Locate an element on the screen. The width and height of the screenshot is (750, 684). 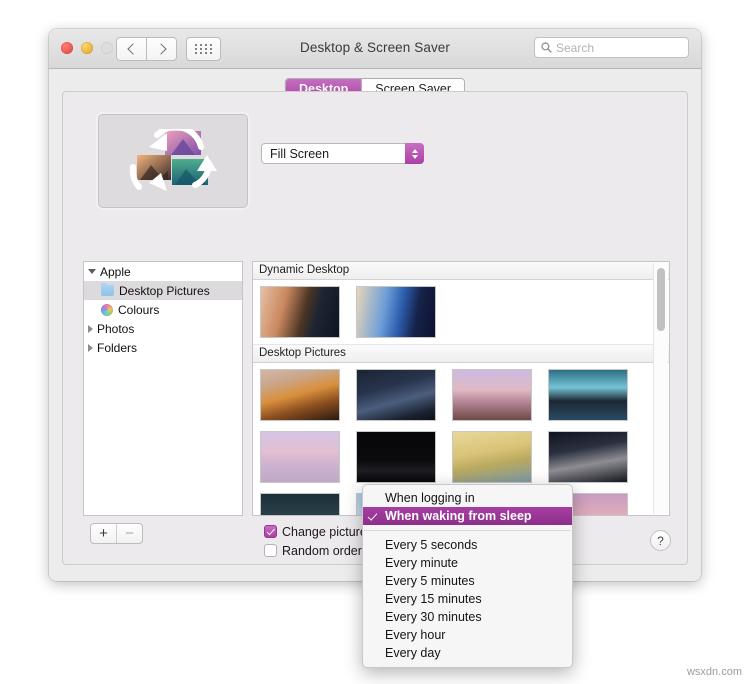
grid-scrollbar is located at coordinates (660, 388).